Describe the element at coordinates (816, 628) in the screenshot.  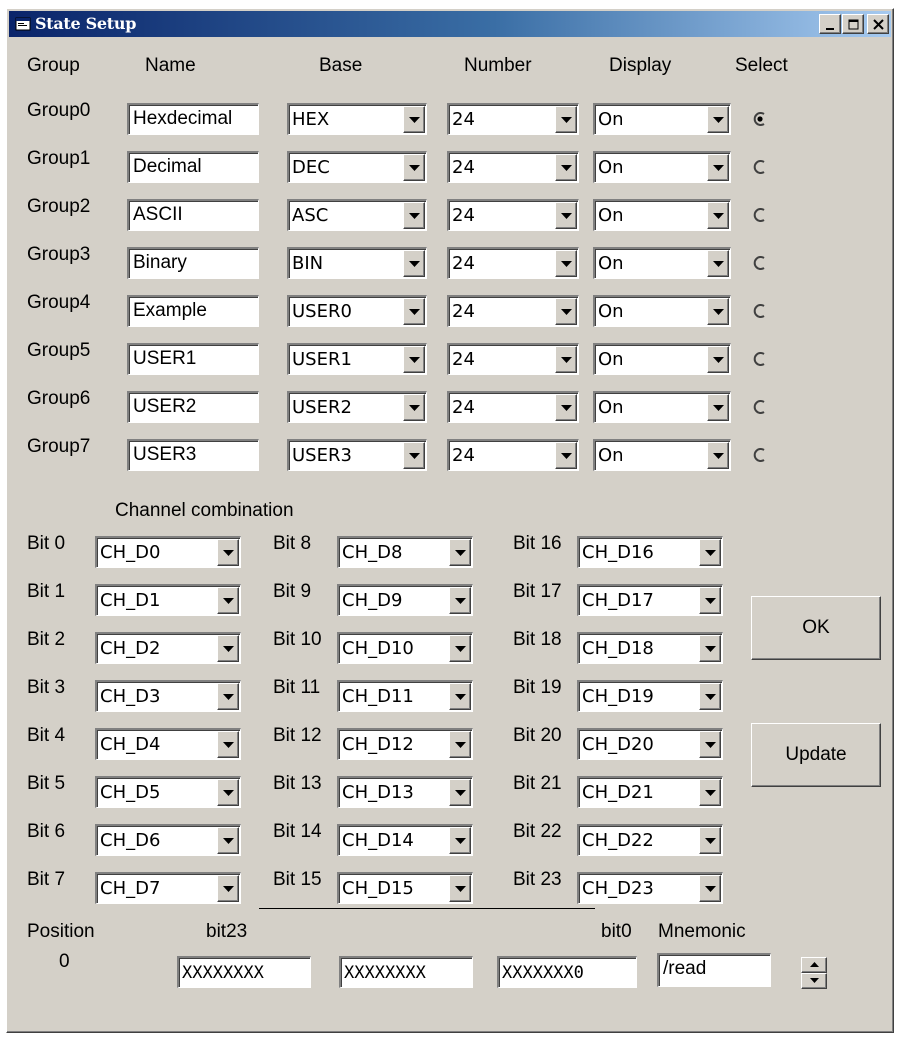
I see `ok-button: OK` at that location.